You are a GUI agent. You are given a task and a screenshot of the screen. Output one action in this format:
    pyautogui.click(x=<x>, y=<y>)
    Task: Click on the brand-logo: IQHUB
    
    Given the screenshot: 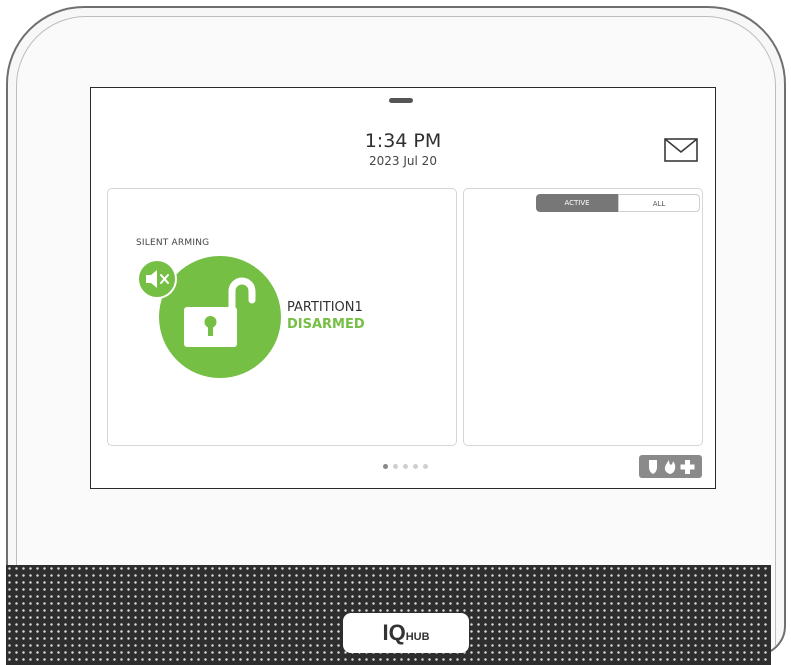 What is the action you would take?
    pyautogui.click(x=406, y=633)
    